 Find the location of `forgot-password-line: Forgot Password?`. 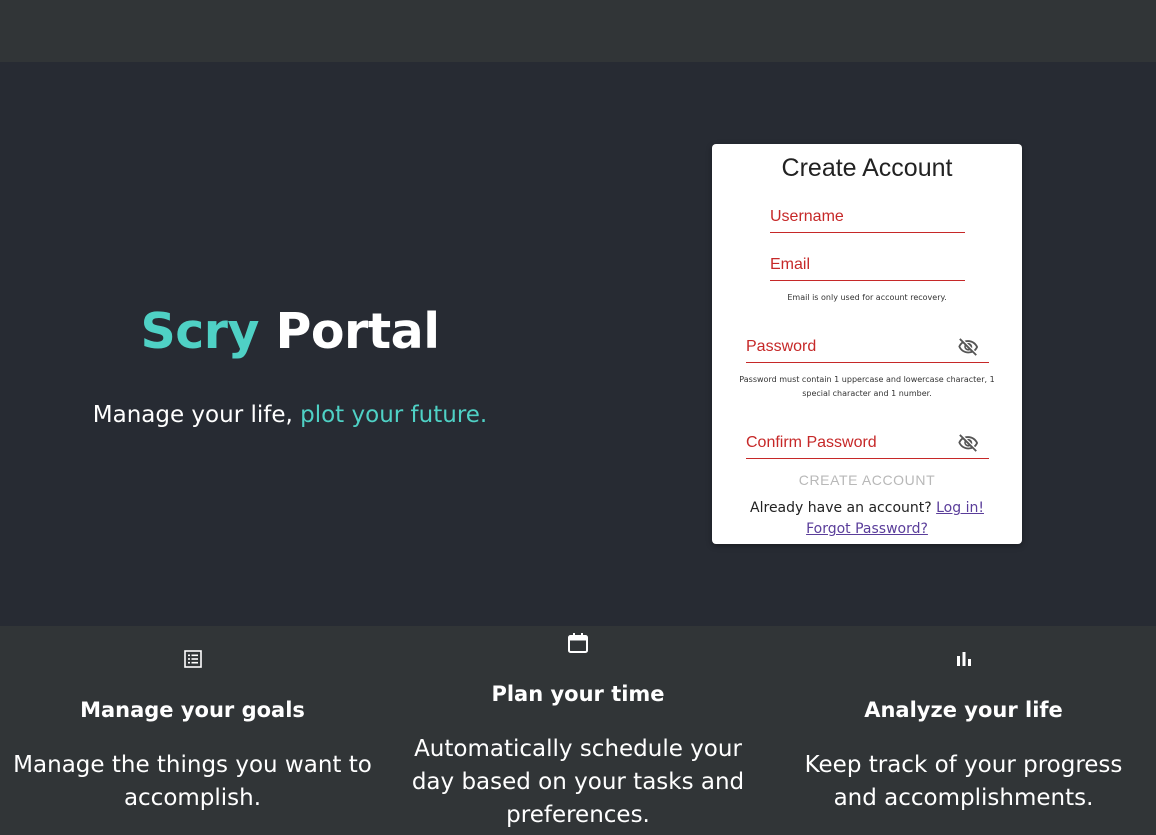

forgot-password-line: Forgot Password? is located at coordinates (867, 529).